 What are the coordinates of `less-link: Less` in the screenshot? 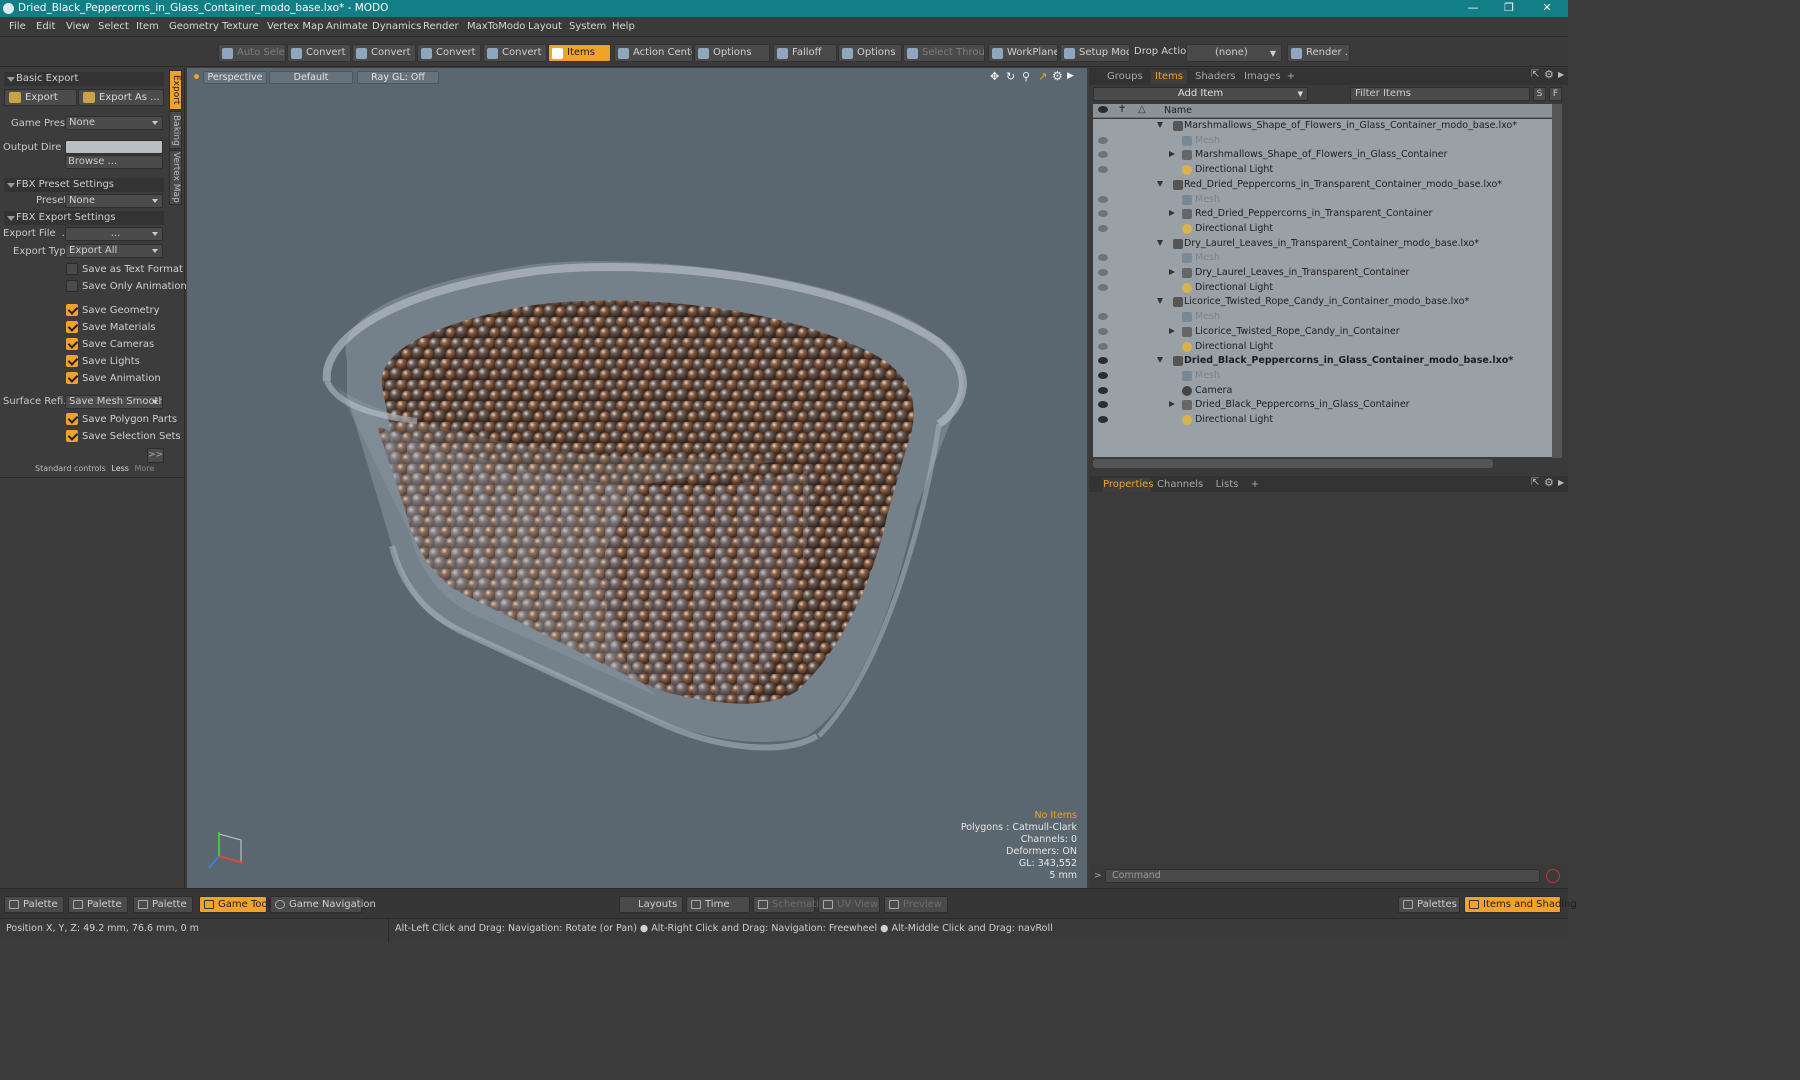 It's located at (120, 468).